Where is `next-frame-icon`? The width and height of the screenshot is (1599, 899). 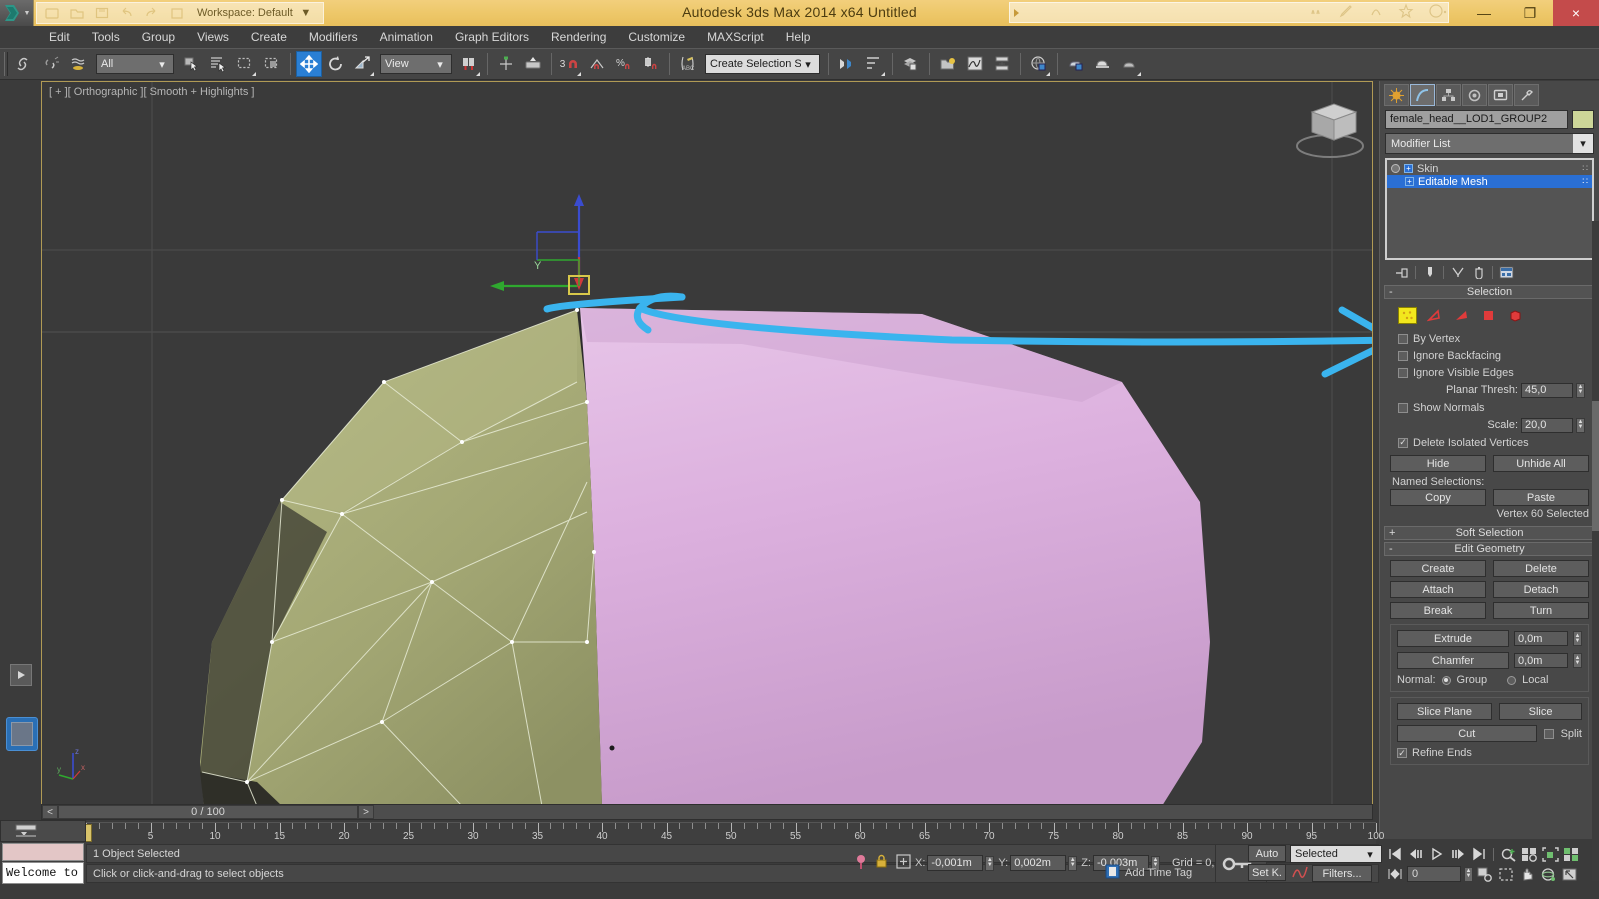 next-frame-icon is located at coordinates (1458, 854).